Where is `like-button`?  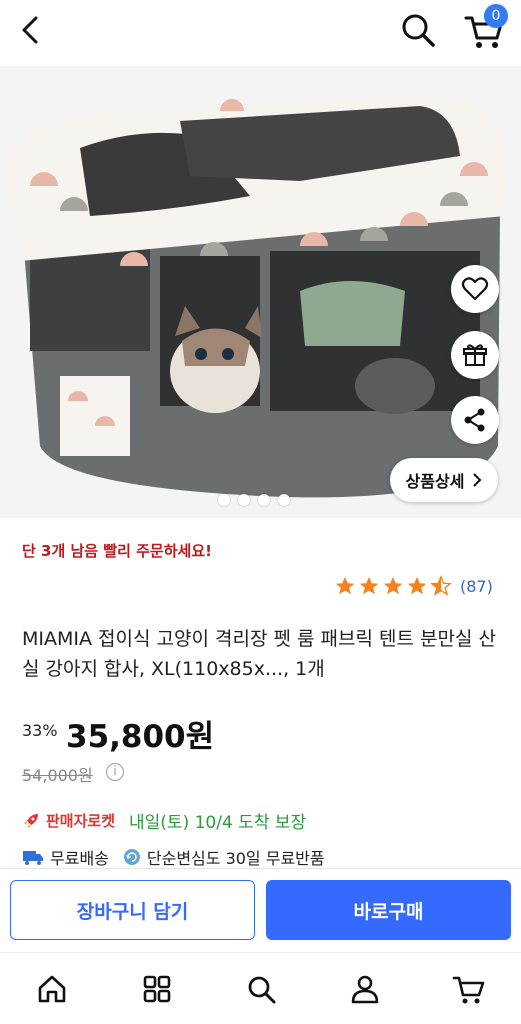 like-button is located at coordinates (475, 289).